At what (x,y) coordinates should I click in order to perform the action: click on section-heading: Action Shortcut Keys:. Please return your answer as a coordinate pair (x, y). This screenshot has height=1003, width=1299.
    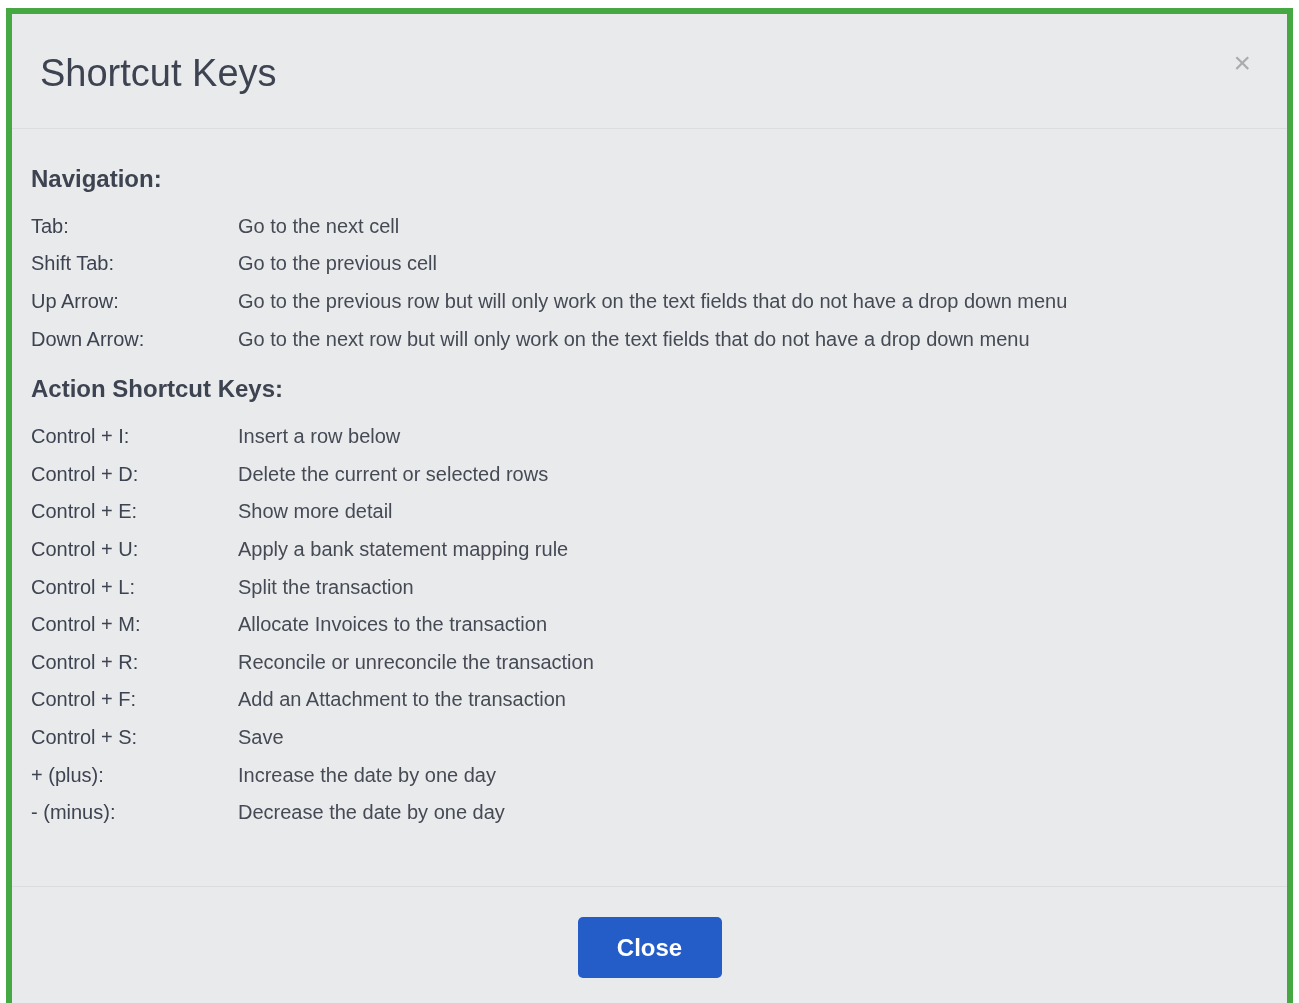
    Looking at the image, I should click on (158, 389).